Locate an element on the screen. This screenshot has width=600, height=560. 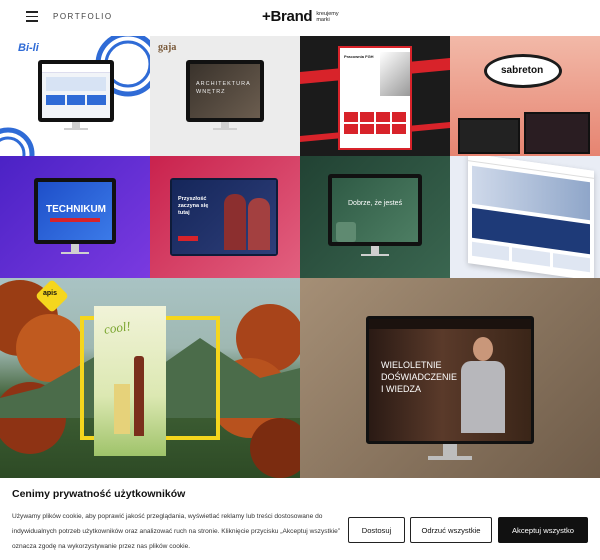
reject-all-button: Odrzuć wszystkie is located at coordinates (451, 530).